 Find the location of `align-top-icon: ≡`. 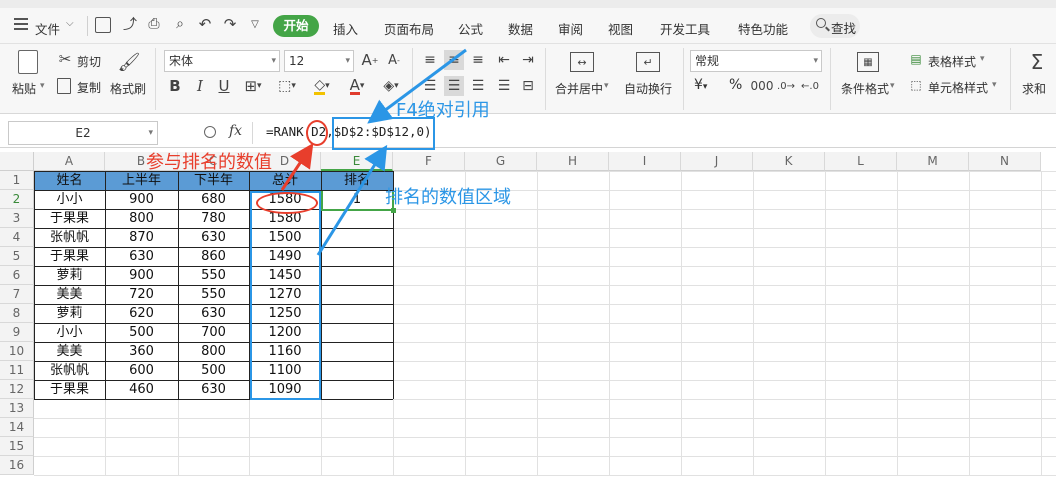

align-top-icon: ≡ is located at coordinates (430, 60).